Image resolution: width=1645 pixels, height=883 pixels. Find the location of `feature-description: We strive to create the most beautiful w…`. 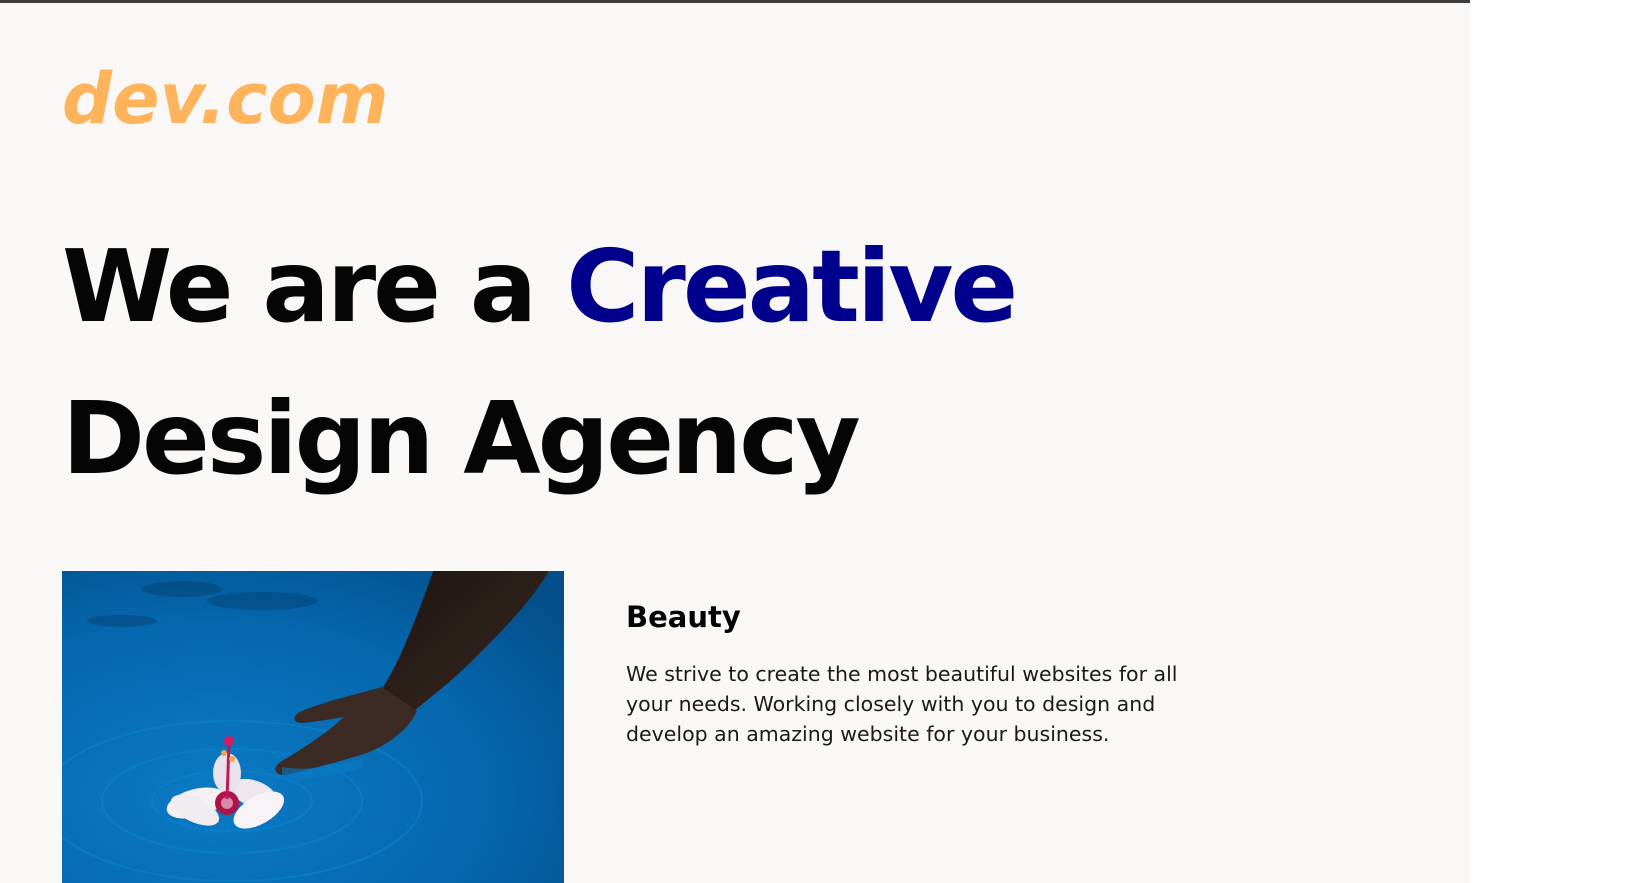

feature-description: We strive to create the most beautiful w… is located at coordinates (902, 704).